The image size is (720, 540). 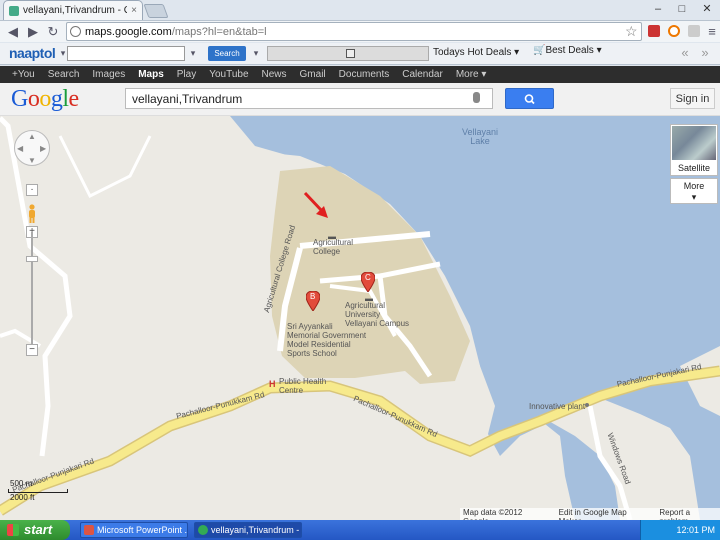 I want to click on gbar-item-play: Play, so click(x=186, y=74).